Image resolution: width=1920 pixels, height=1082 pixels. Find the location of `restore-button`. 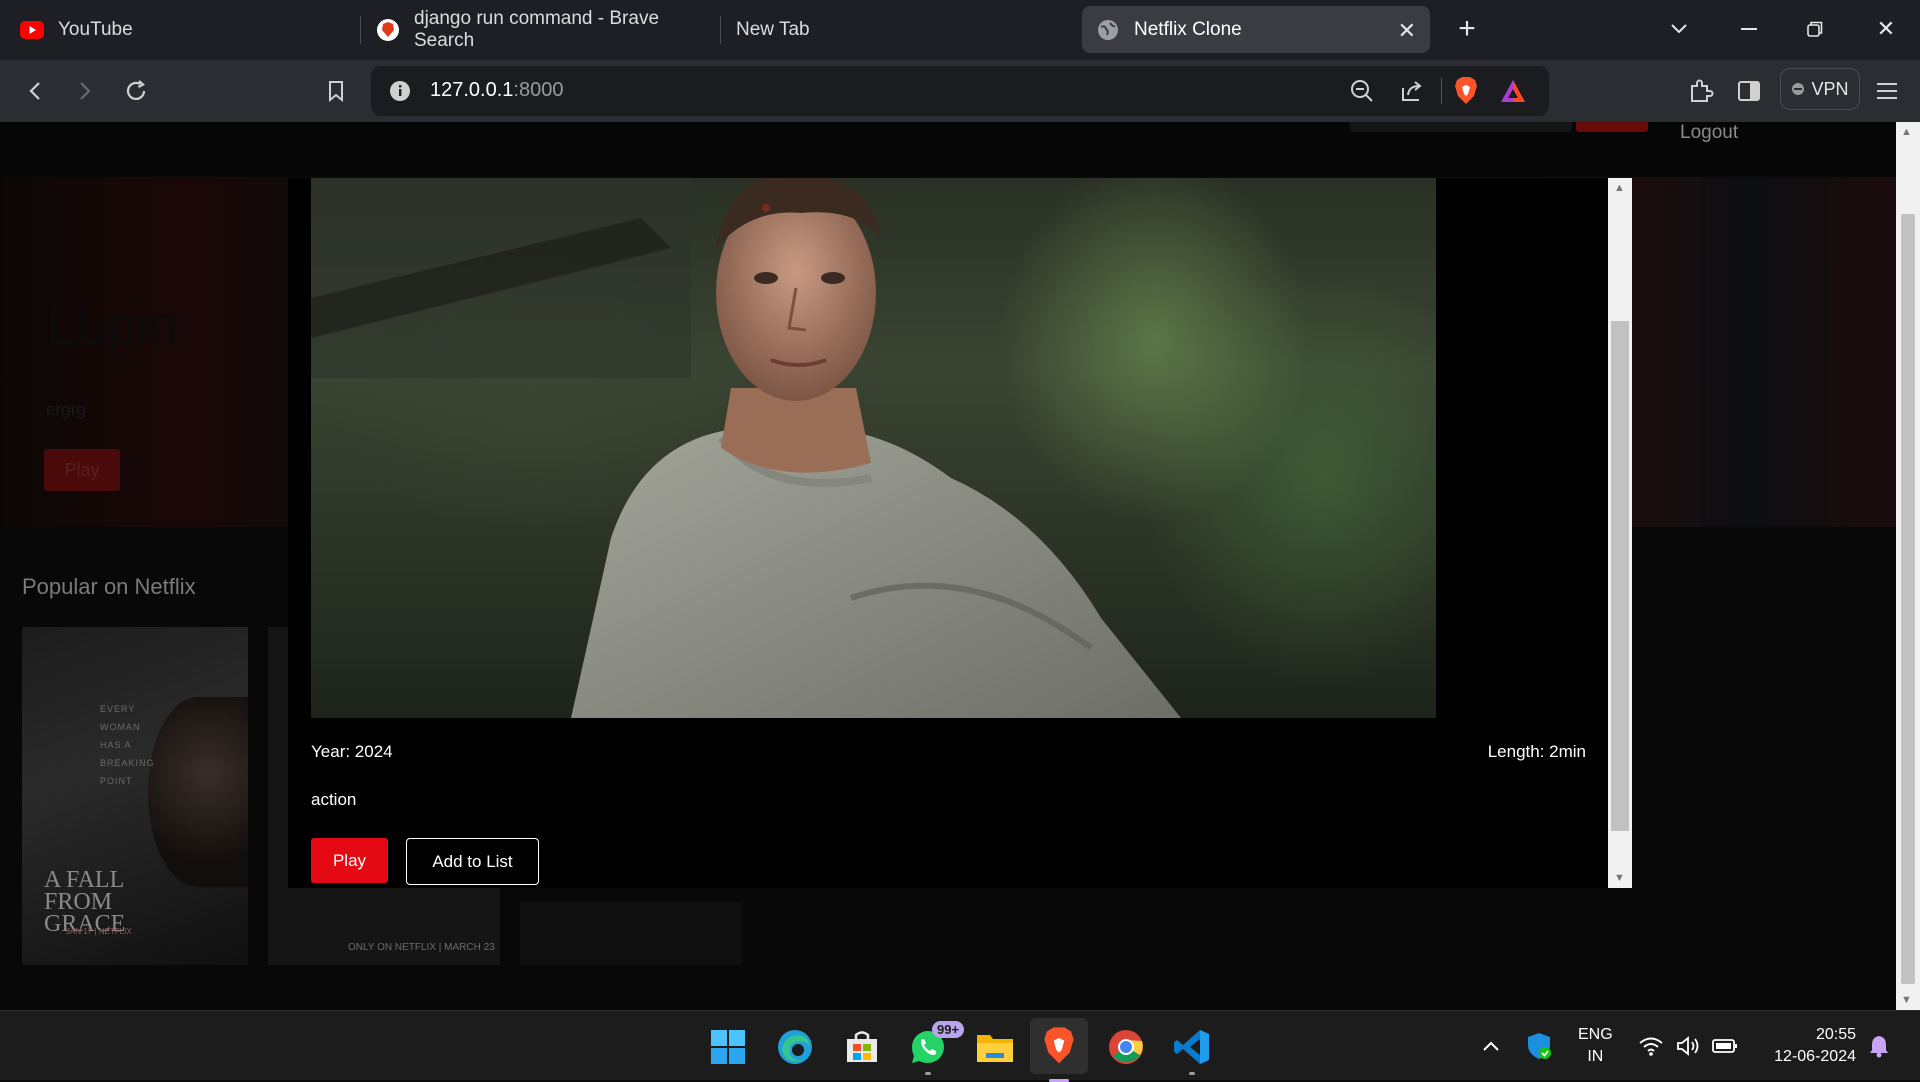

restore-button is located at coordinates (1815, 29).